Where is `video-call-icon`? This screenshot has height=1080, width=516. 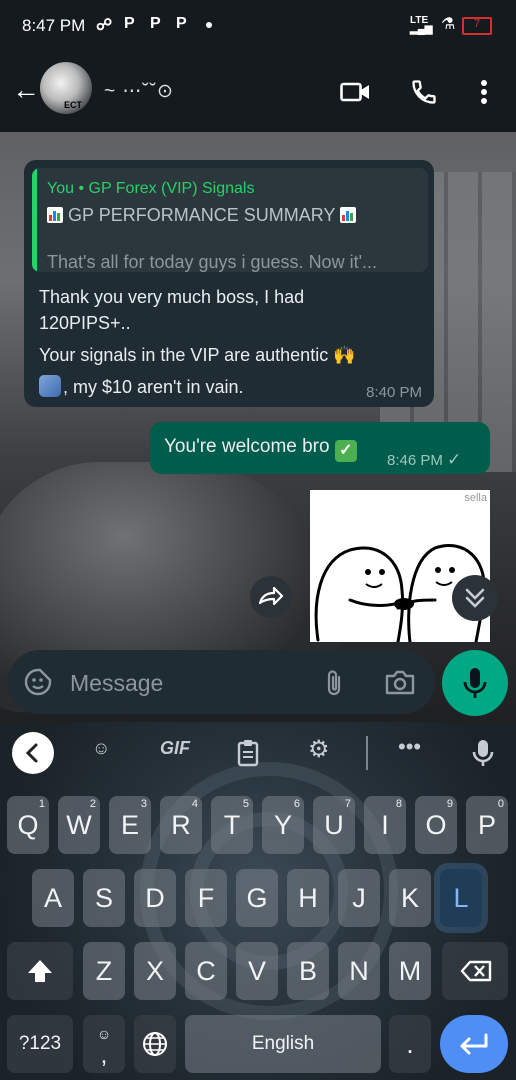 video-call-icon is located at coordinates (355, 92).